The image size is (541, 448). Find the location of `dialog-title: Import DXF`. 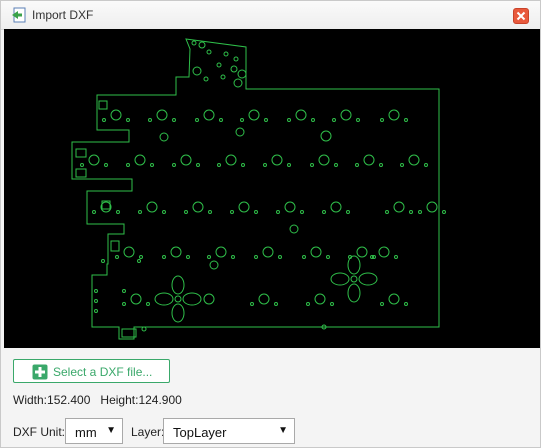

dialog-title: Import DXF is located at coordinates (63, 15).